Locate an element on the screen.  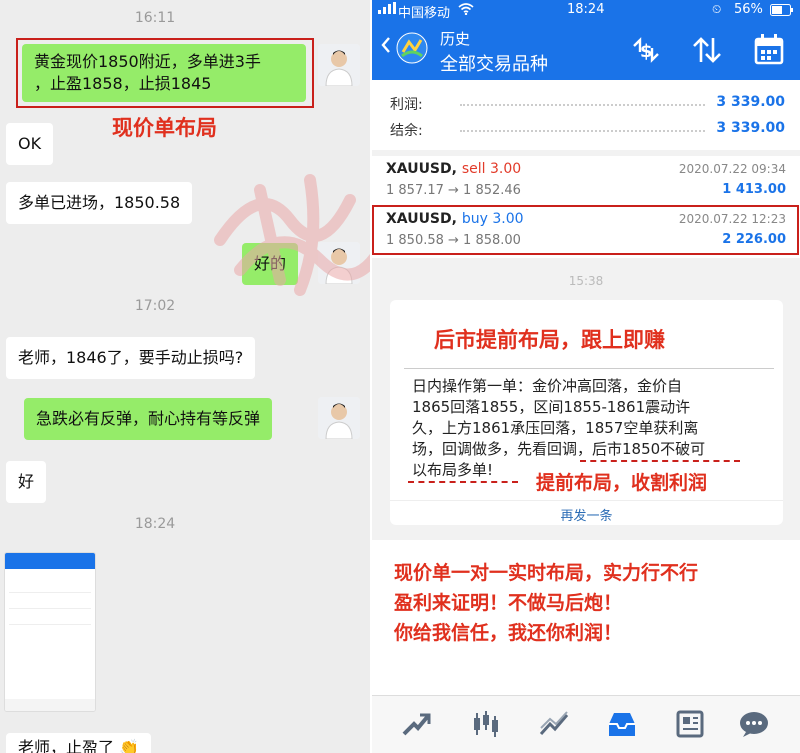
card-title: 后市提前布局，跟上即赚 is located at coordinates (549, 339).